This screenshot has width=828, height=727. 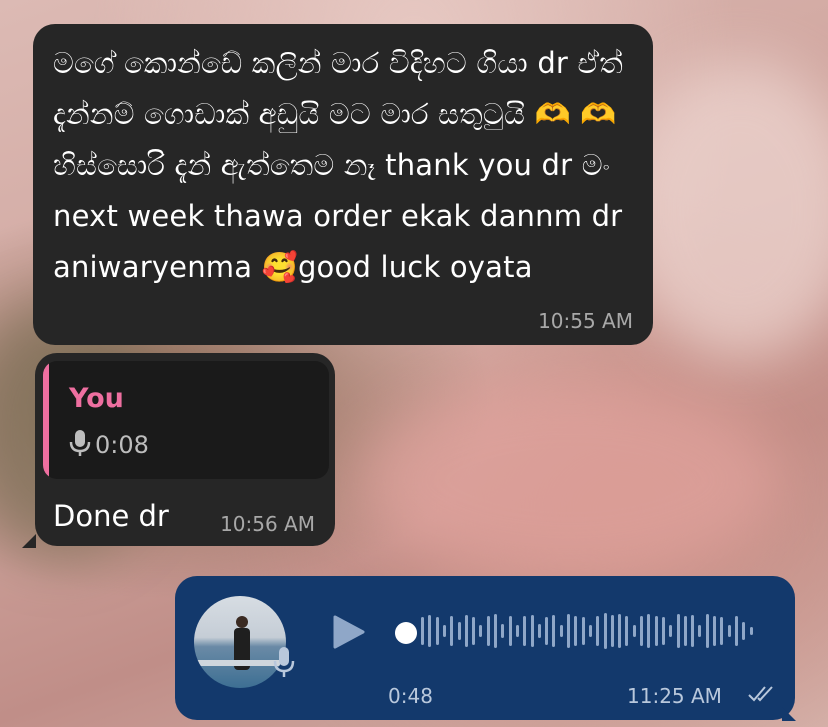 I want to click on message-timestamp: 10:55 AM, so click(x=585, y=321).